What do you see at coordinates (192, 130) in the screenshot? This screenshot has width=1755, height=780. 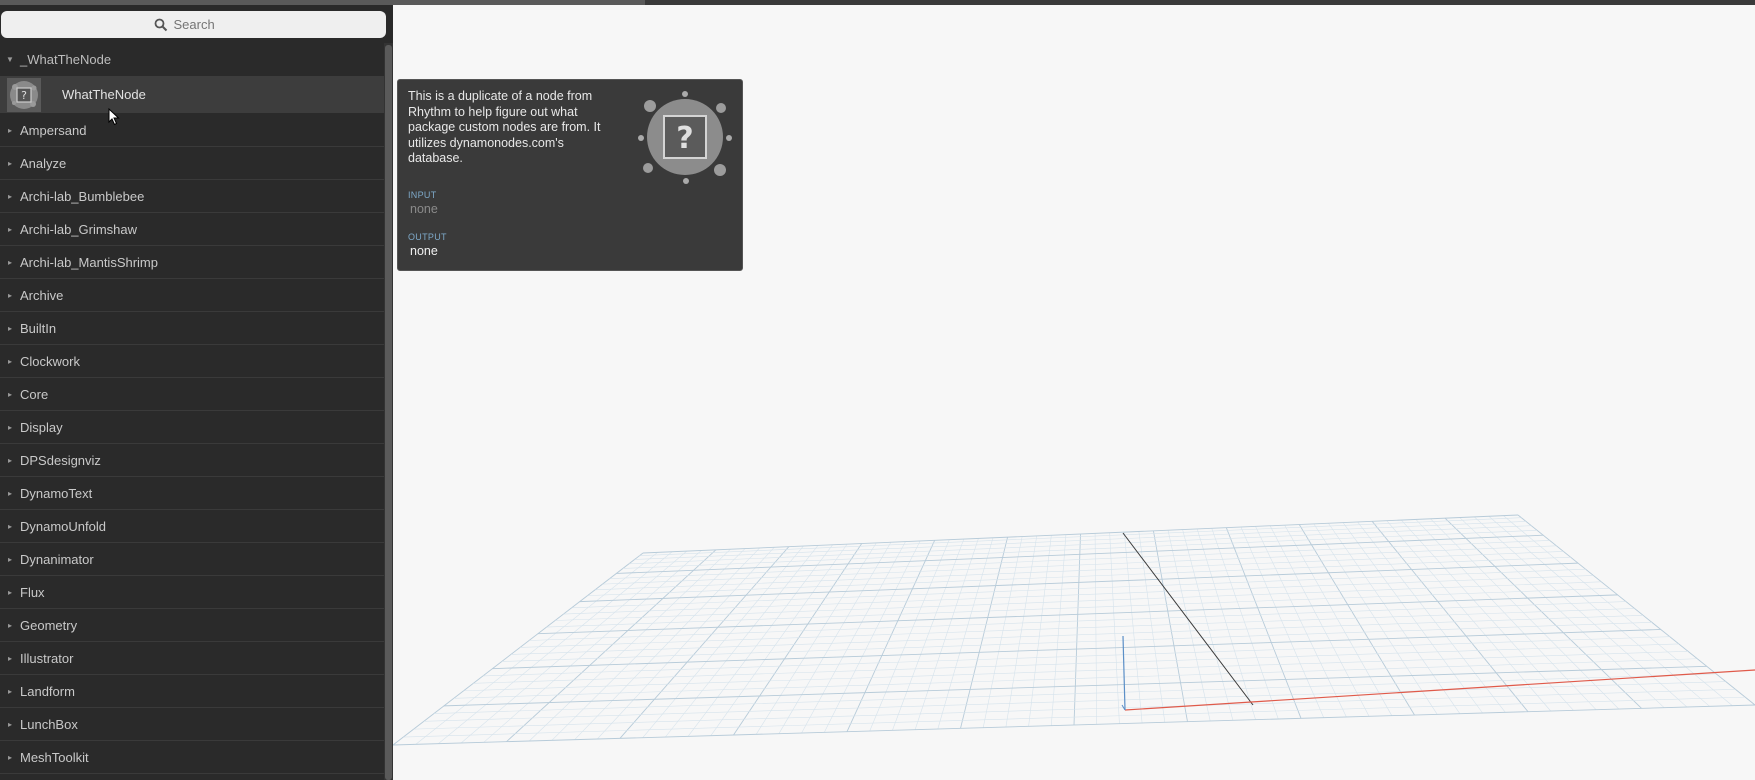 I see `category-item: ▸ Ampersand` at bounding box center [192, 130].